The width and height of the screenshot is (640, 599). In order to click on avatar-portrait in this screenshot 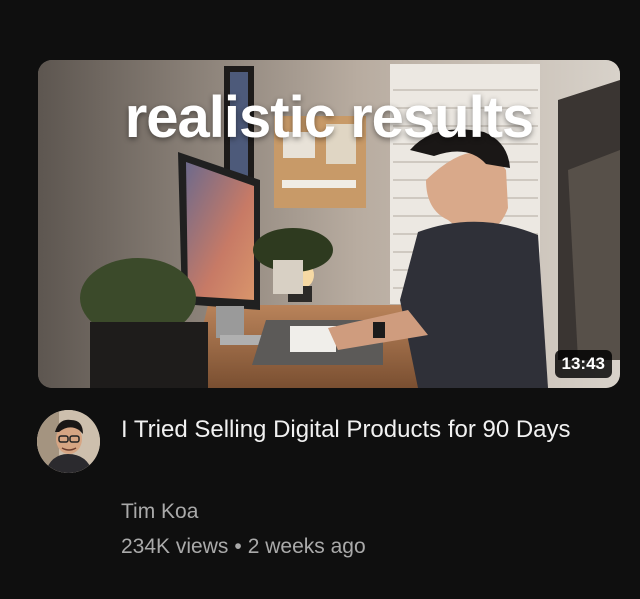, I will do `click(68, 441)`.